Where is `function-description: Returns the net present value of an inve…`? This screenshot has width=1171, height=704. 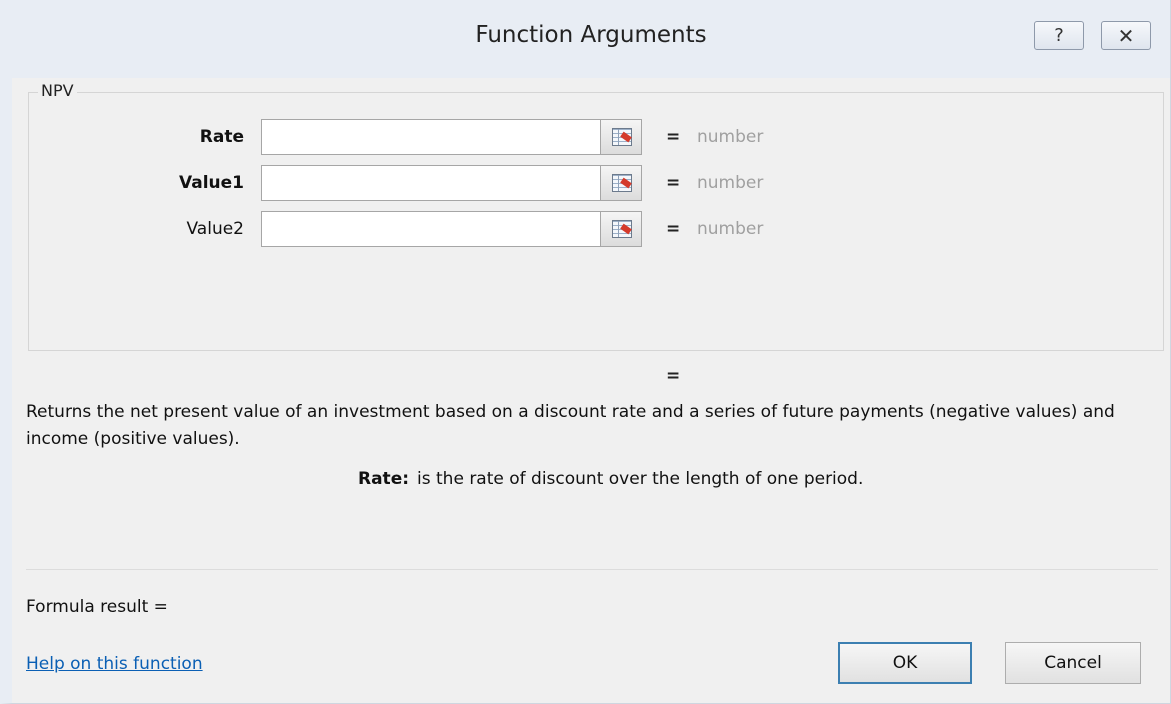
function-description: Returns the net present value of an inve… is located at coordinates (570, 425).